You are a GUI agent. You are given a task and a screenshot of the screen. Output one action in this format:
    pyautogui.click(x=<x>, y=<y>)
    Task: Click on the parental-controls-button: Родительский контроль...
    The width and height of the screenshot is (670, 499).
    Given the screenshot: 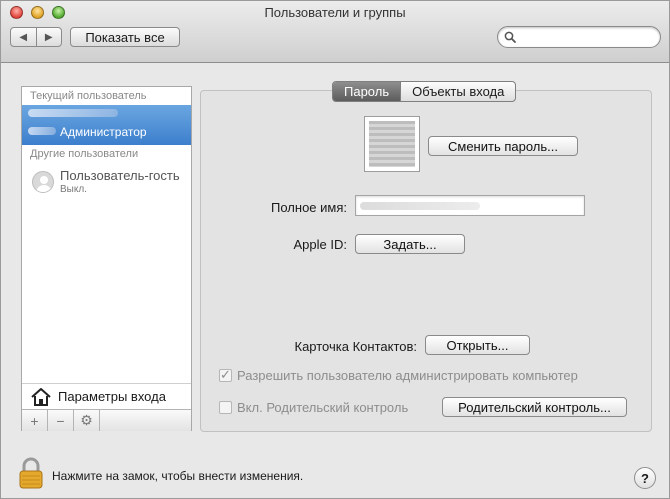 What is the action you would take?
    pyautogui.click(x=534, y=407)
    